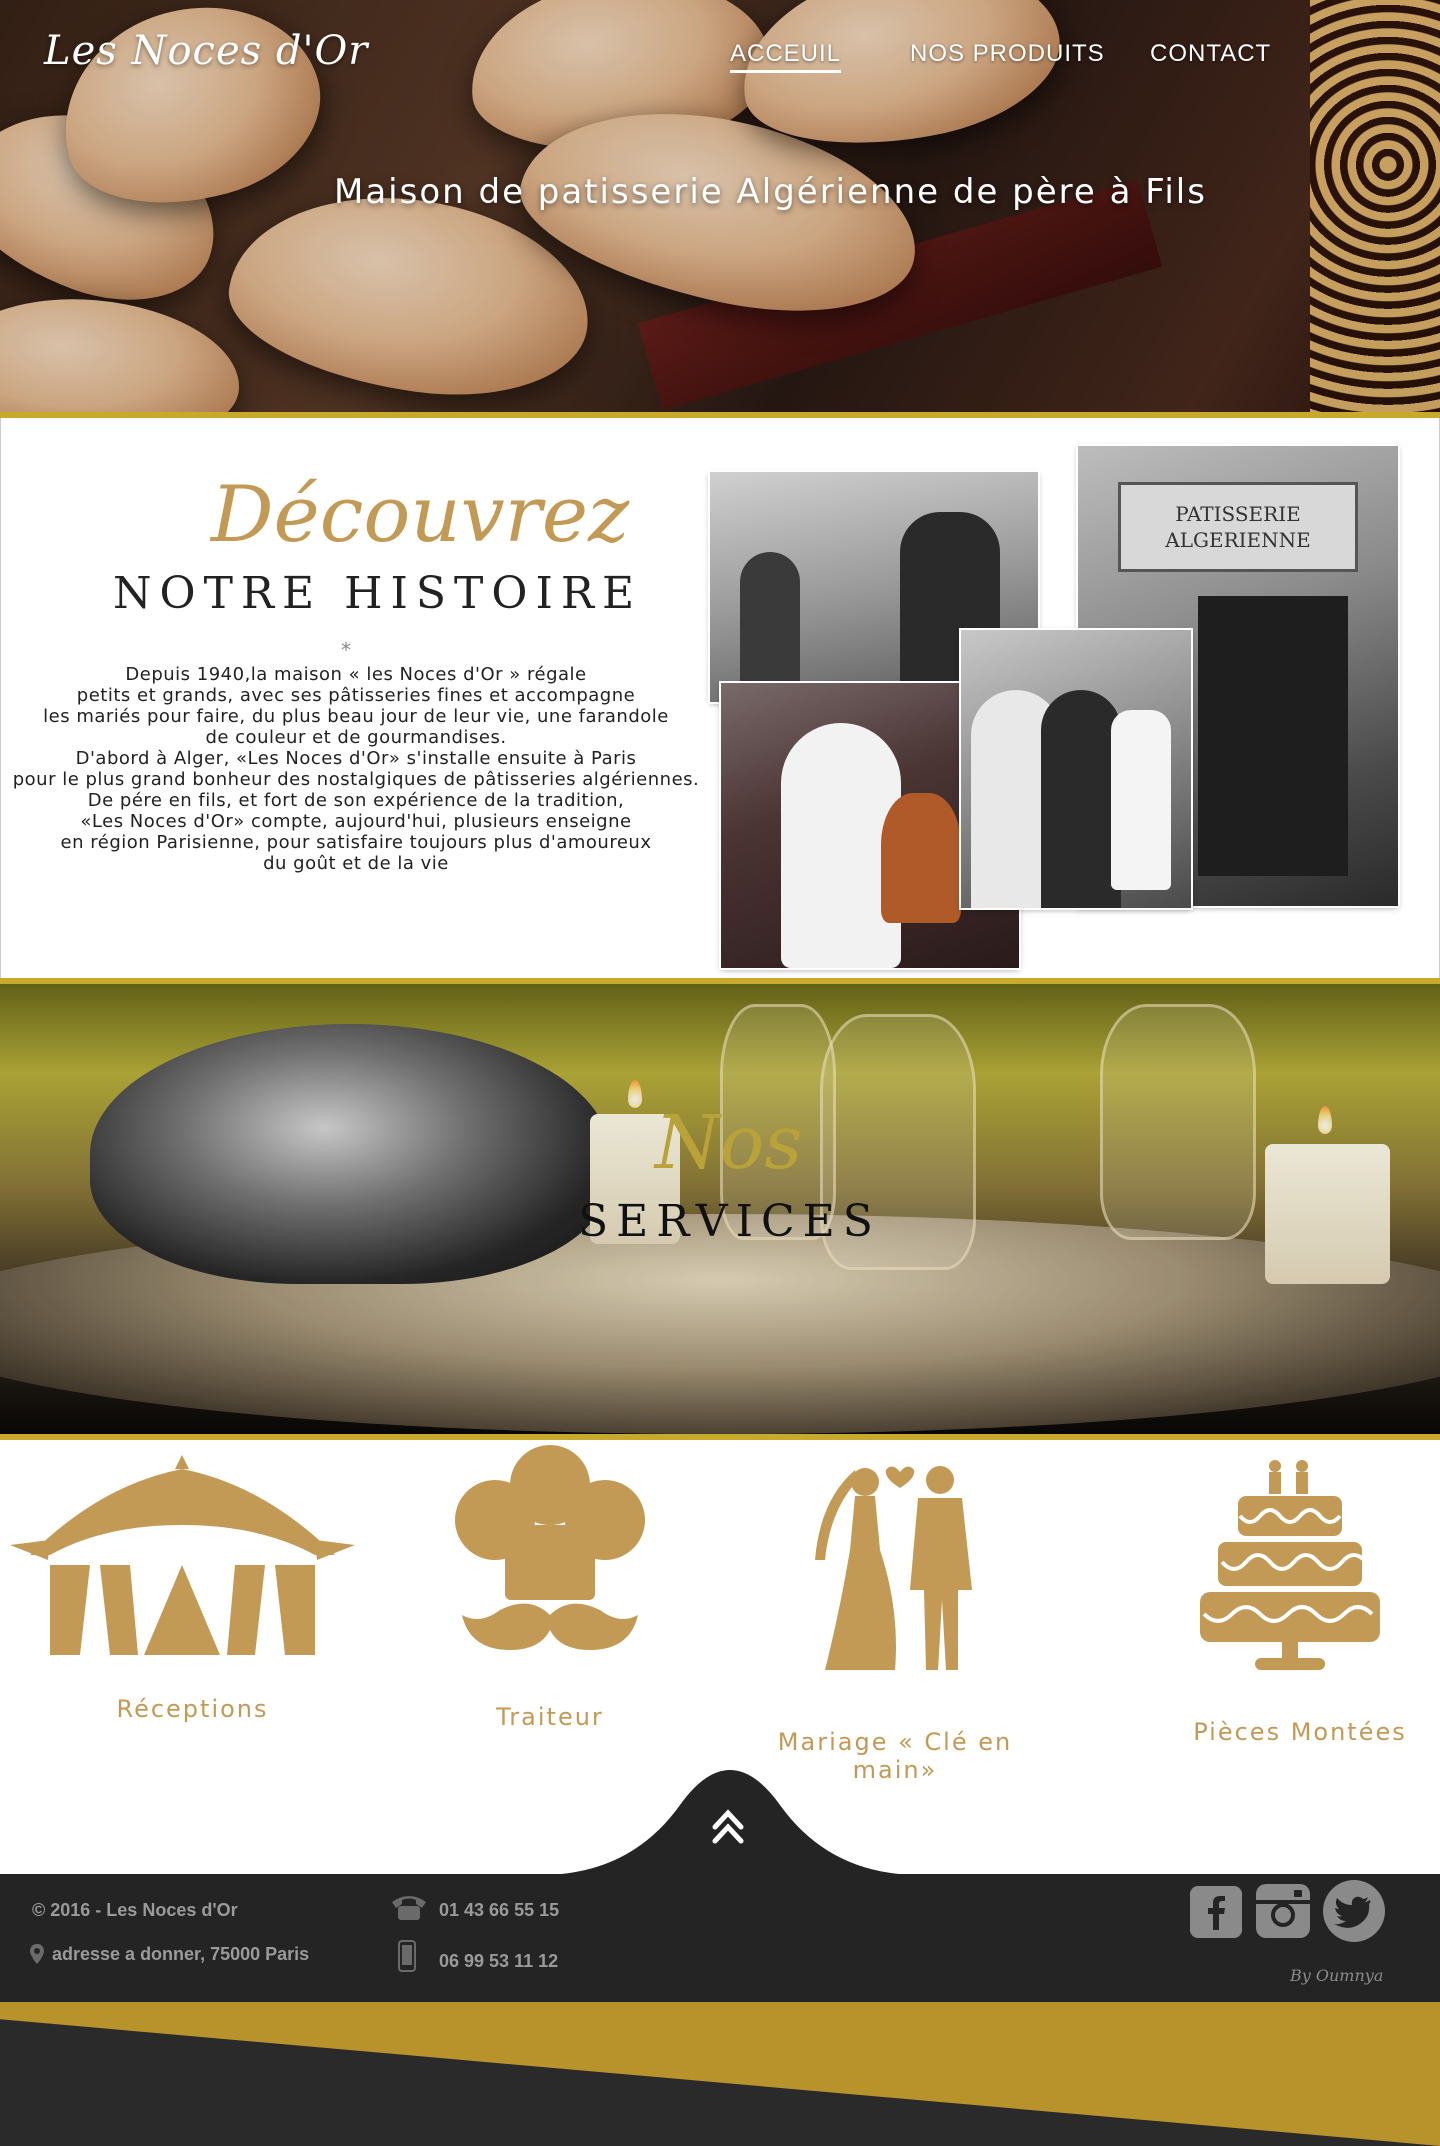  I want to click on service-receptions: Réceptions, so click(182, 1589).